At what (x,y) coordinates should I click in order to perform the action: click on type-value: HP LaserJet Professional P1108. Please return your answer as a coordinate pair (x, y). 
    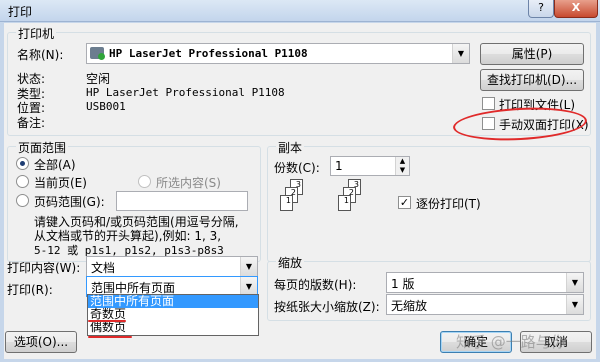
    Looking at the image, I should click on (185, 92).